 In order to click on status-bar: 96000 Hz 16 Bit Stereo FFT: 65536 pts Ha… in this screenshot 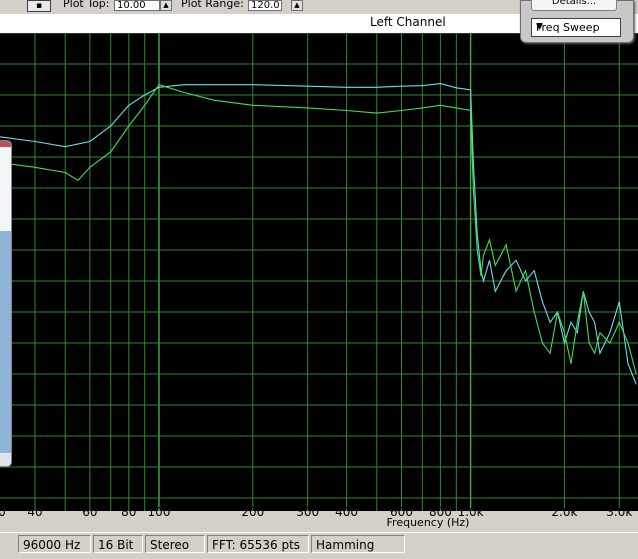, I will do `click(319, 545)`.